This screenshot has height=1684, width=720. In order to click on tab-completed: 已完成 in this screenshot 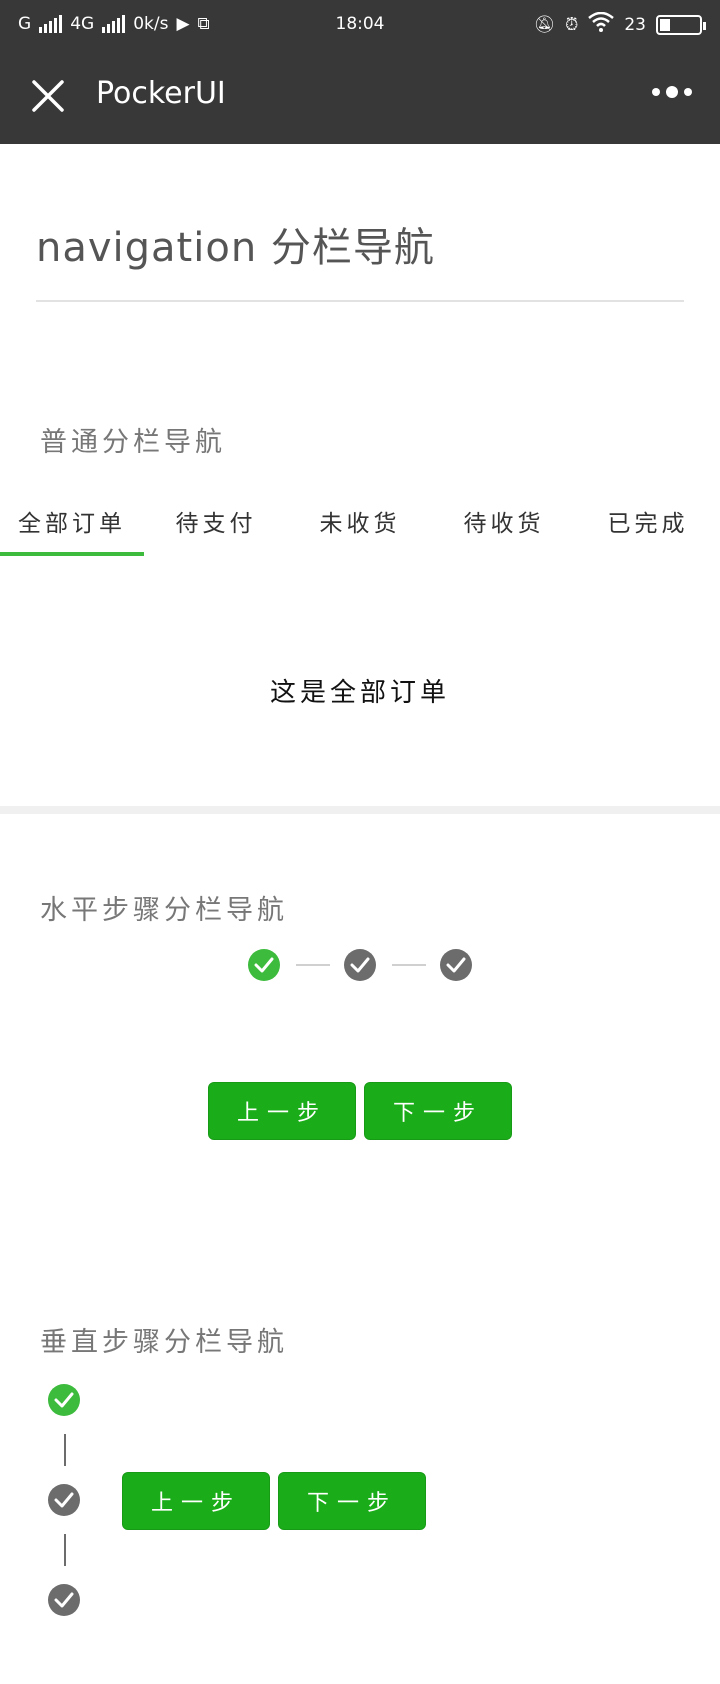, I will do `click(648, 528)`.